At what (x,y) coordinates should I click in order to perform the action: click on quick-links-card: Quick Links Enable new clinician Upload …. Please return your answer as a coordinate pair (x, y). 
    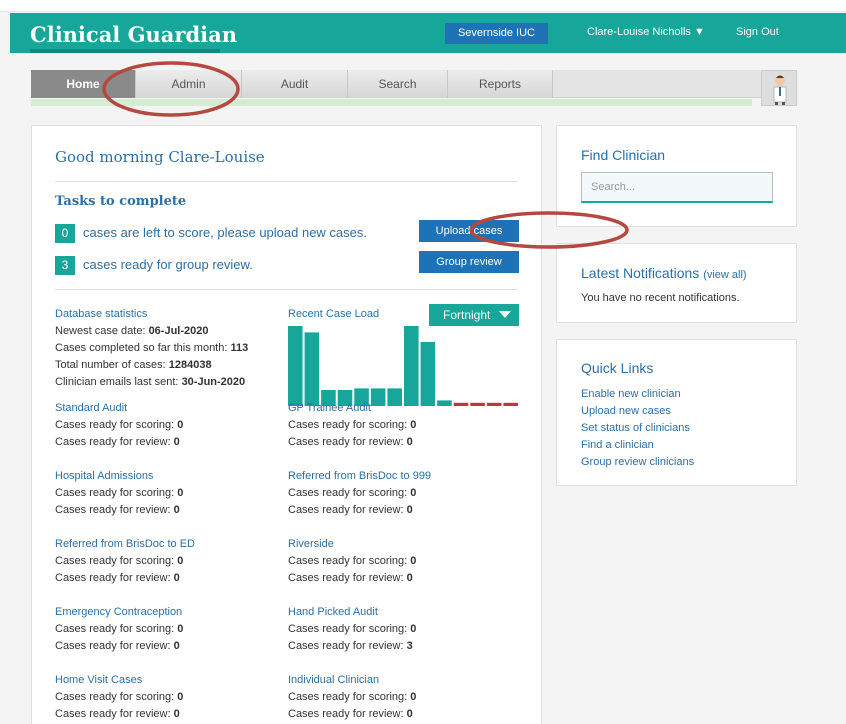
    Looking at the image, I should click on (676, 412).